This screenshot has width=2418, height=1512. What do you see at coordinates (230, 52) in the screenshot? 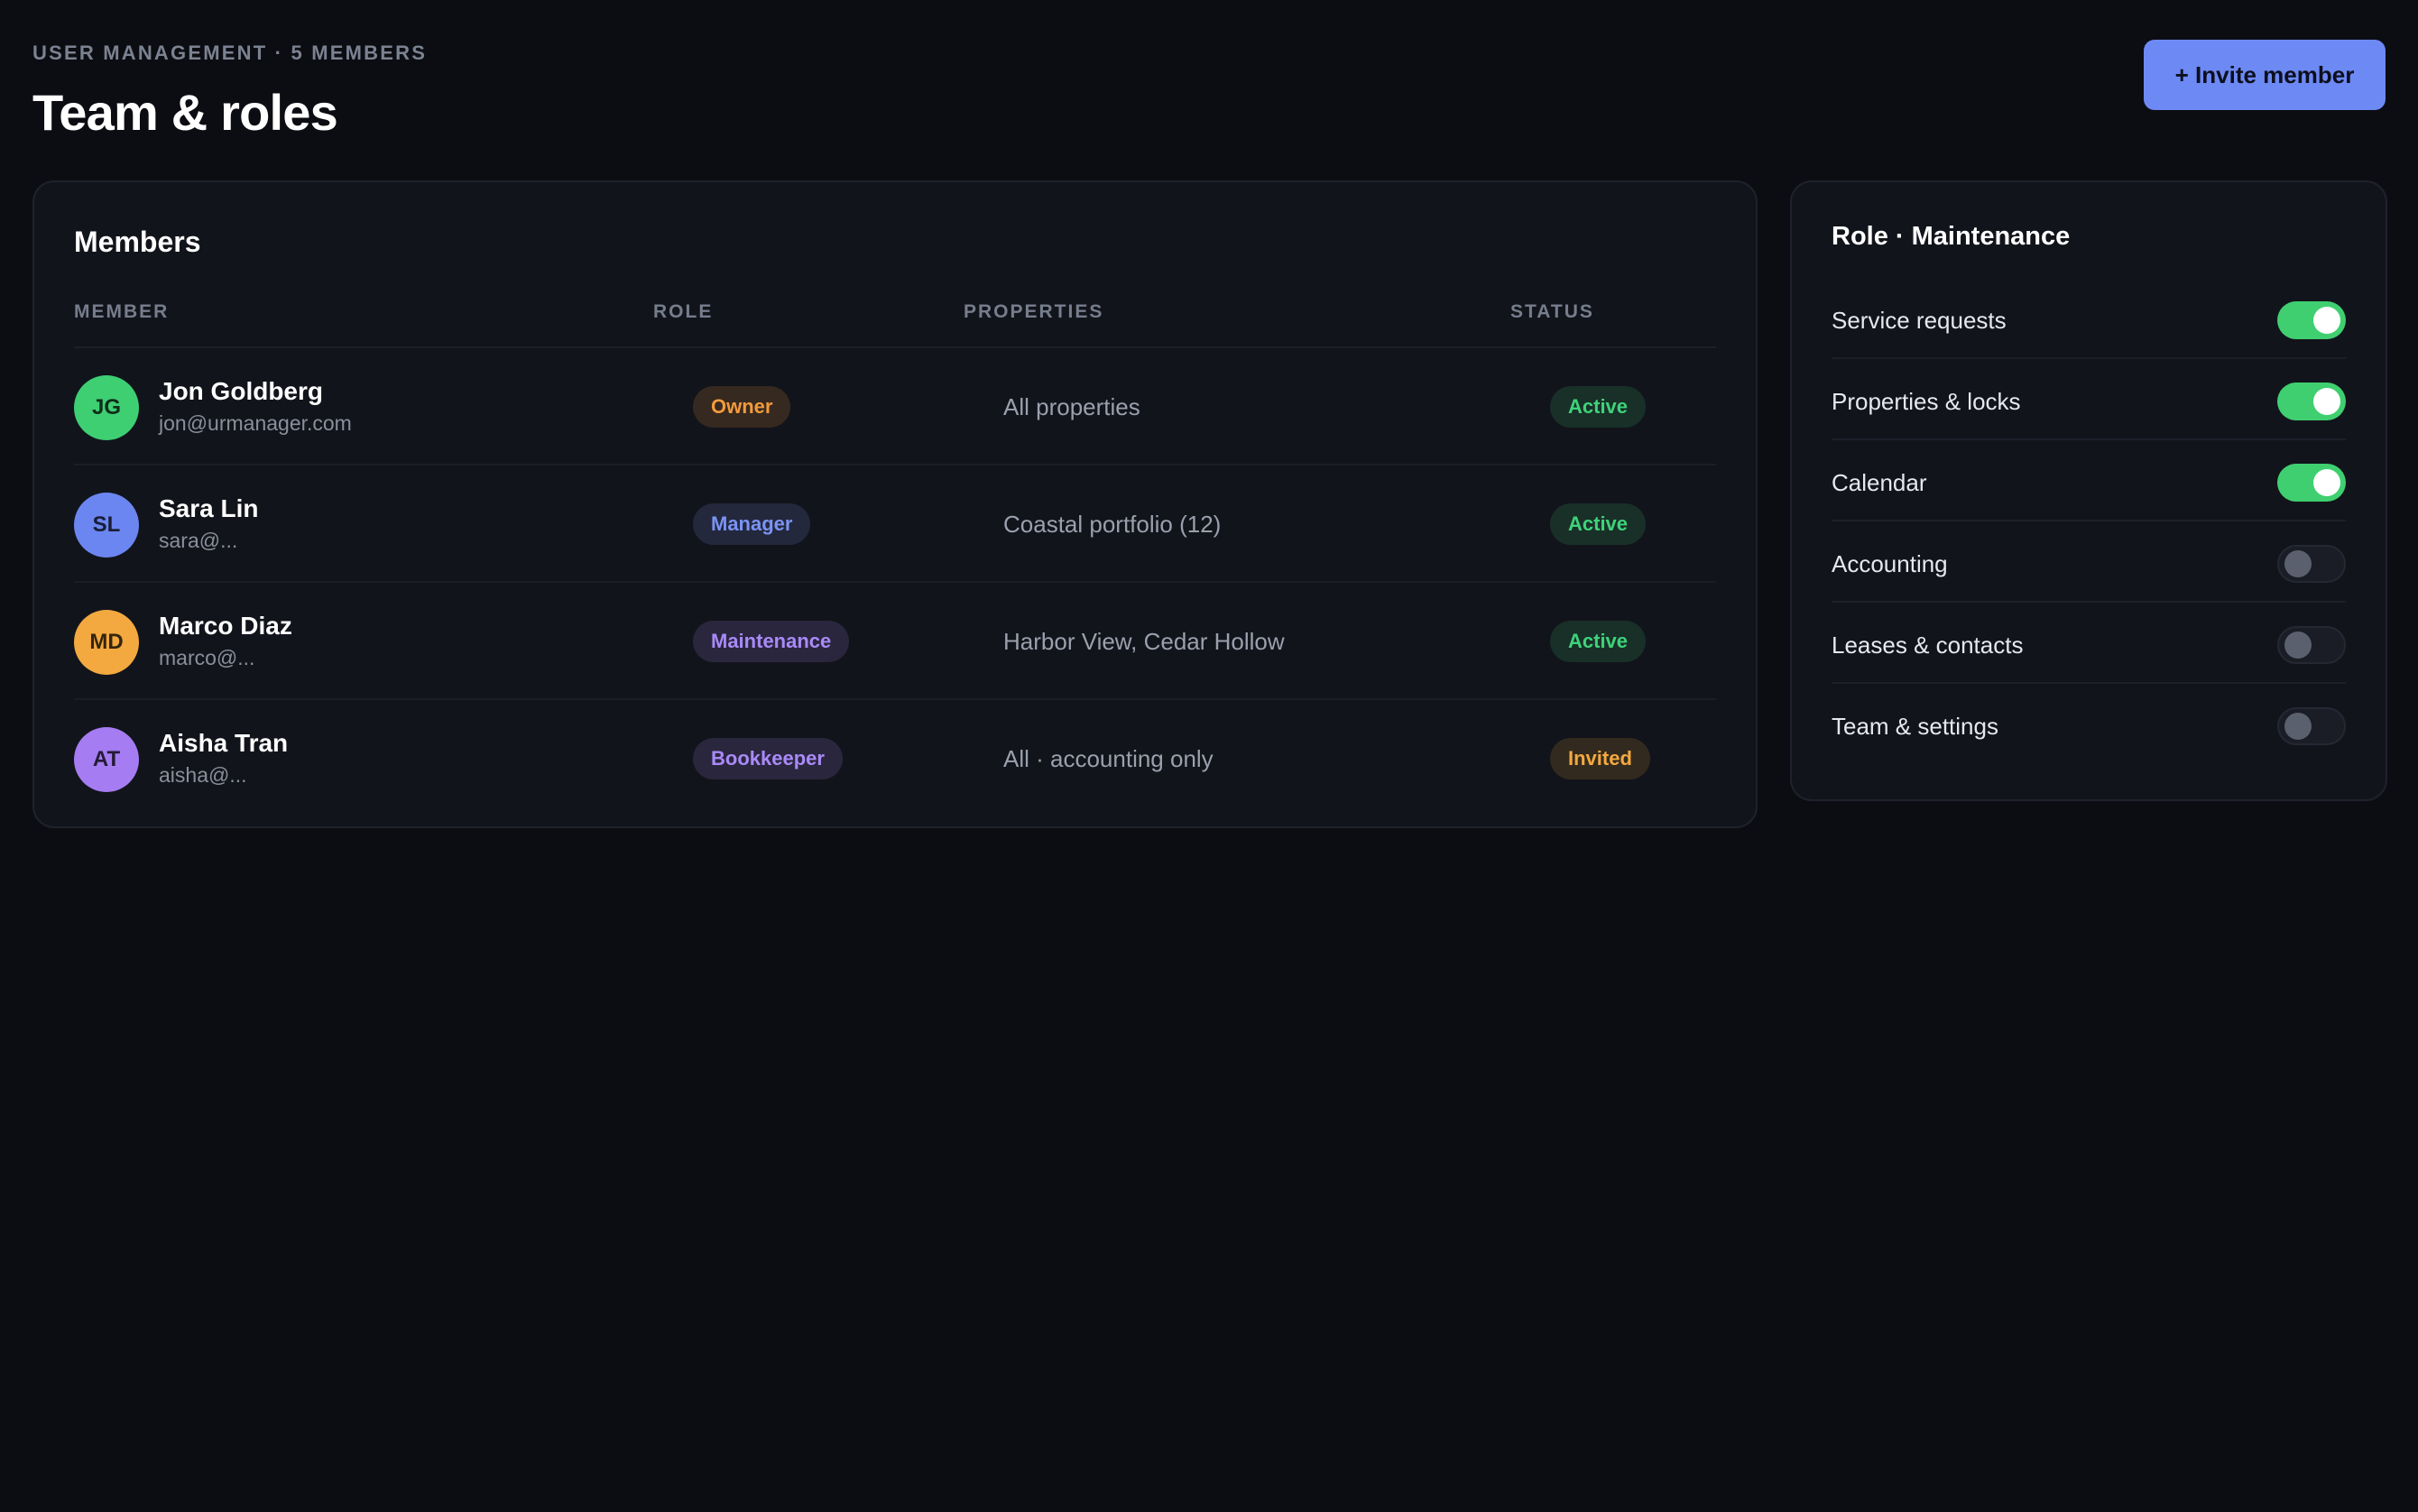
I see `page-eyebrow: USER MANAGEMENT · 5 MEMBERS` at bounding box center [230, 52].